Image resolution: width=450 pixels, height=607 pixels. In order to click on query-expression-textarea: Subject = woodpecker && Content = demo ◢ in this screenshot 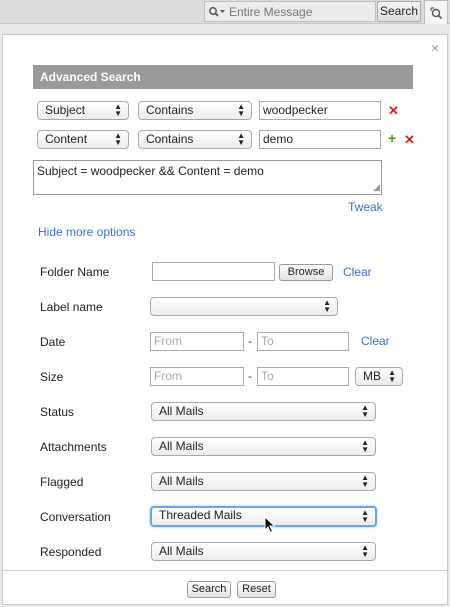, I will do `click(207, 177)`.